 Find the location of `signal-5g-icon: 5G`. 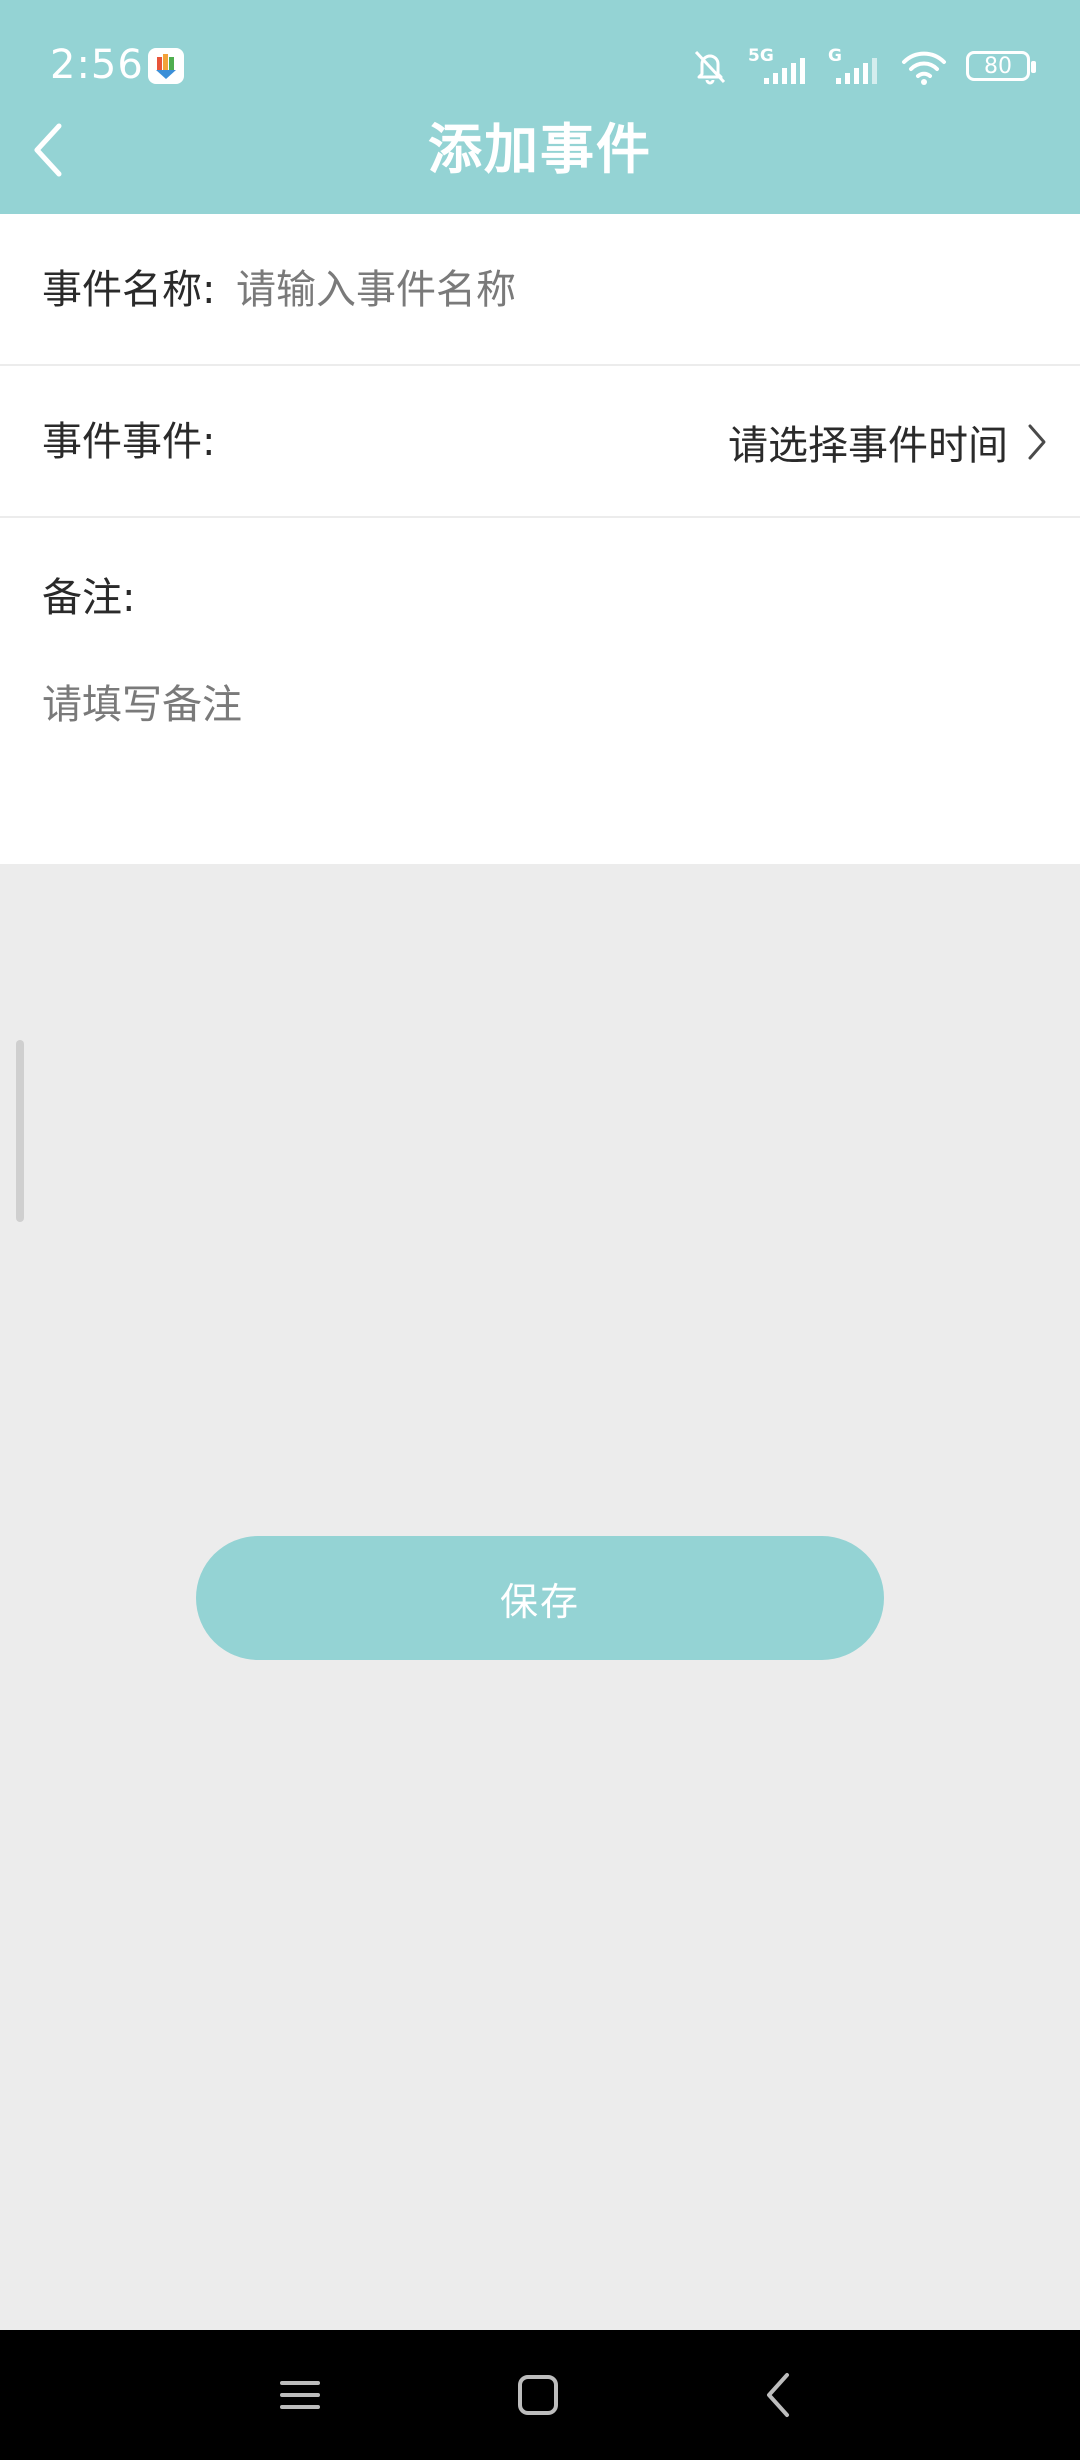

signal-5g-icon: 5G is located at coordinates (779, 66).